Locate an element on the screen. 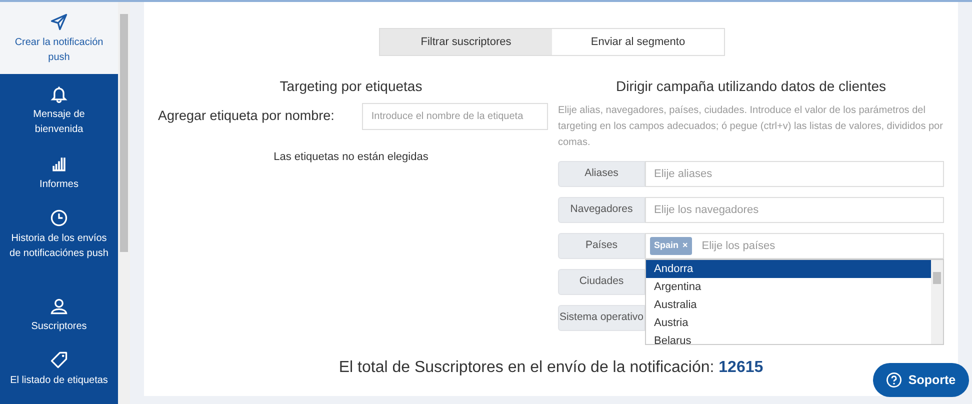 The image size is (972, 404). sidebar-item: Crear la notificación push is located at coordinates (59, 38).